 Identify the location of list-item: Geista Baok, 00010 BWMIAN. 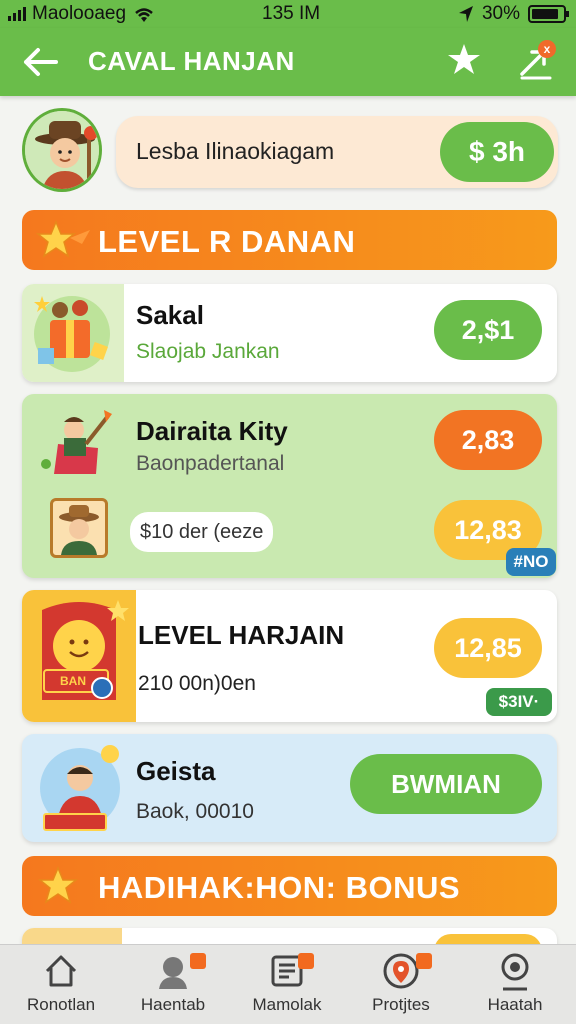
(289, 788).